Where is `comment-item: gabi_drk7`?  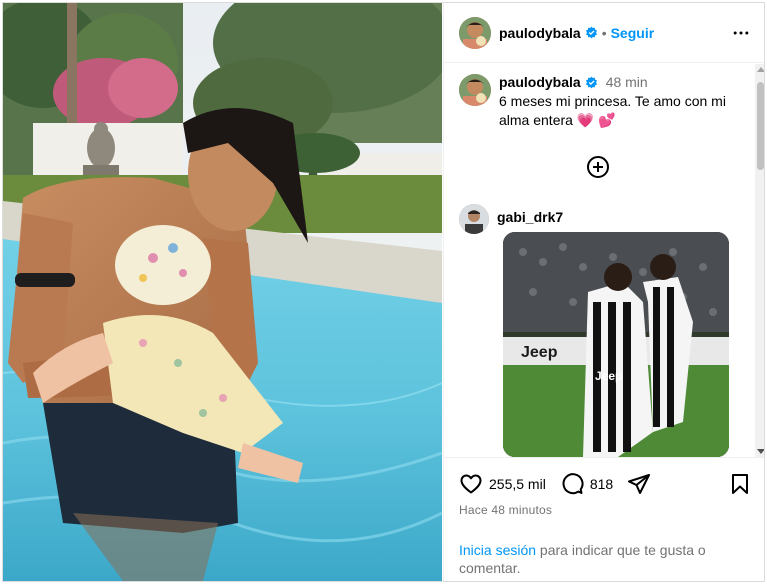
comment-item: gabi_drk7 is located at coordinates (511, 219).